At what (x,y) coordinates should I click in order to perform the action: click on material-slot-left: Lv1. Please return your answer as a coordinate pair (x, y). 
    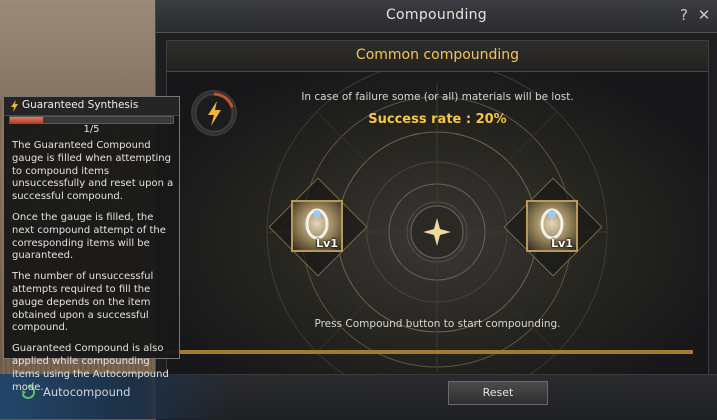
    Looking at the image, I should click on (318, 227).